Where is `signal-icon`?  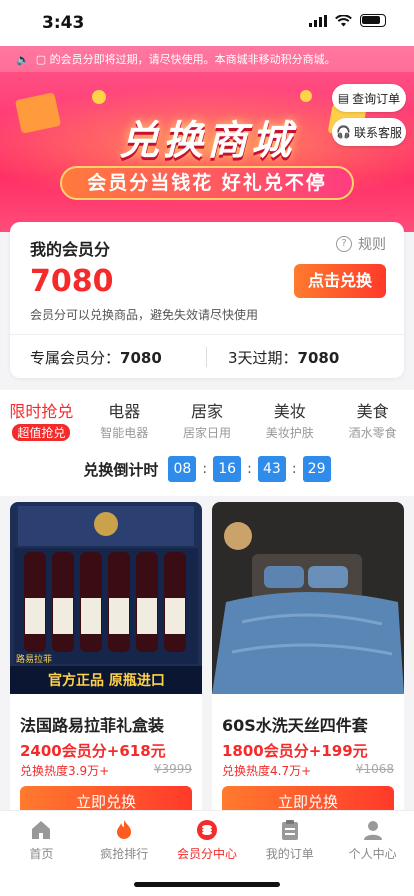
signal-icon is located at coordinates (318, 20).